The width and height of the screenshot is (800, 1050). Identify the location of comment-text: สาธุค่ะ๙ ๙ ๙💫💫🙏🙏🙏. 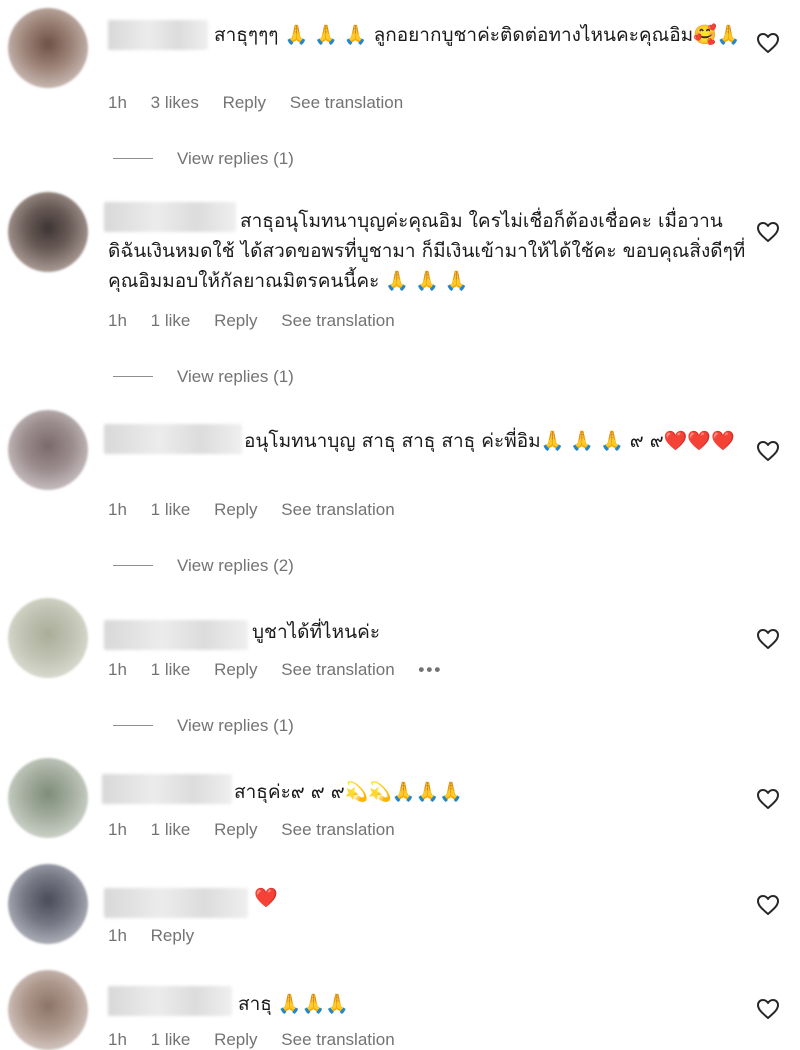
(348, 792).